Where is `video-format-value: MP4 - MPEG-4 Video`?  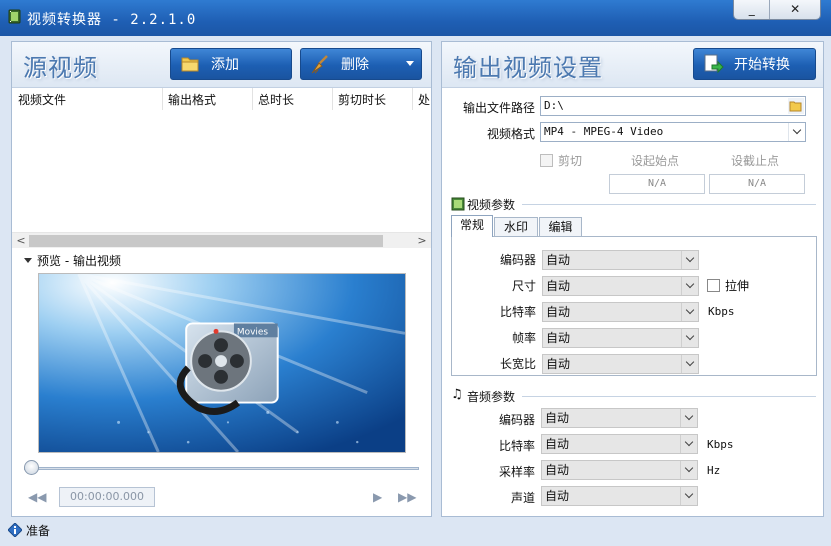 video-format-value: MP4 - MPEG-4 Video is located at coordinates (604, 131).